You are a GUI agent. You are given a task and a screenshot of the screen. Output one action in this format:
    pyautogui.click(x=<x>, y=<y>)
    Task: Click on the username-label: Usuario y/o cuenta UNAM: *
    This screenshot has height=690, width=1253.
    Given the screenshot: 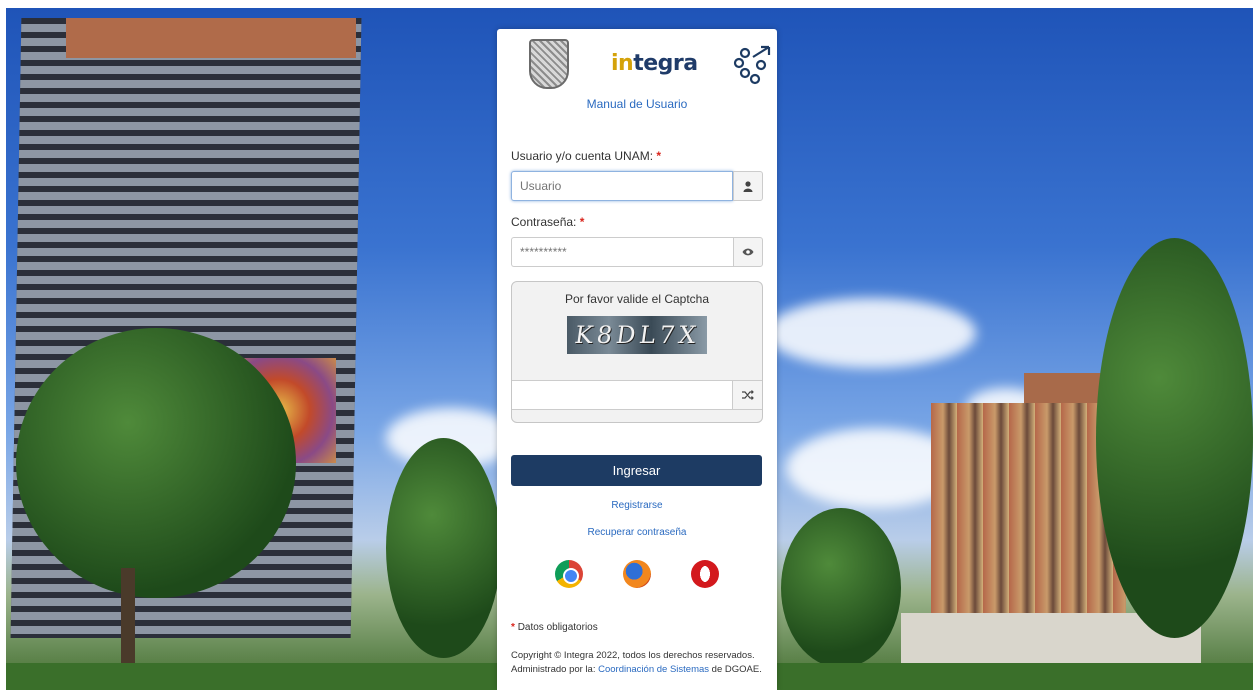 What is the action you would take?
    pyautogui.click(x=637, y=156)
    